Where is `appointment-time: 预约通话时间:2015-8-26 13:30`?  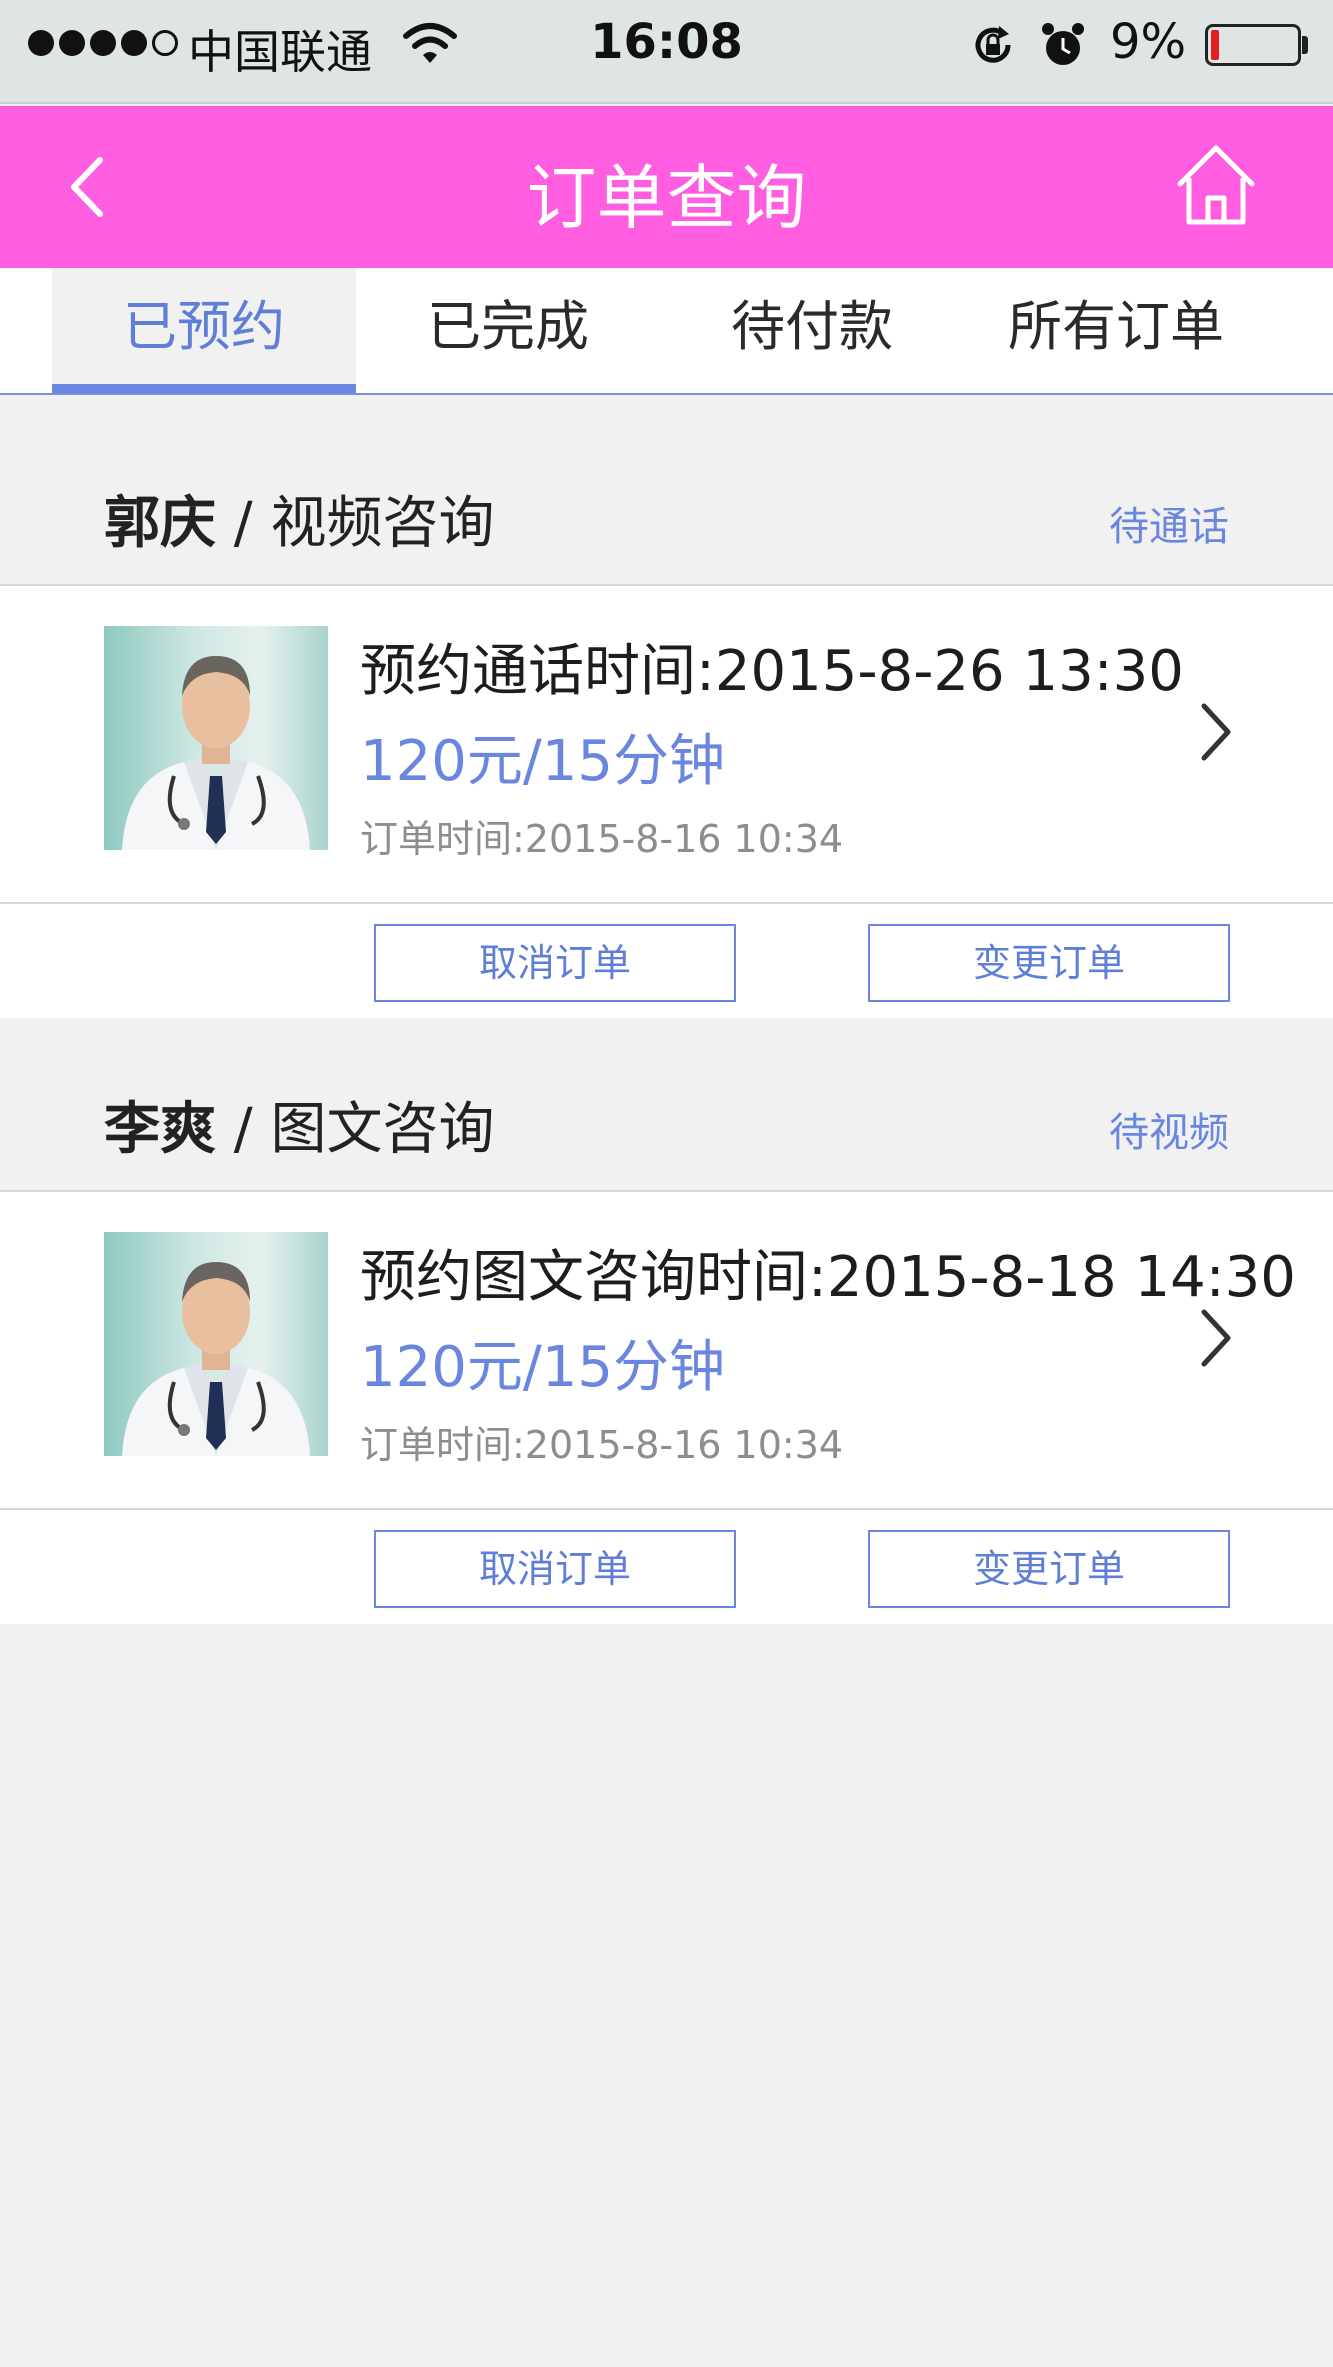 appointment-time: 预约通话时间:2015-8-26 13:30 is located at coordinates (772, 671).